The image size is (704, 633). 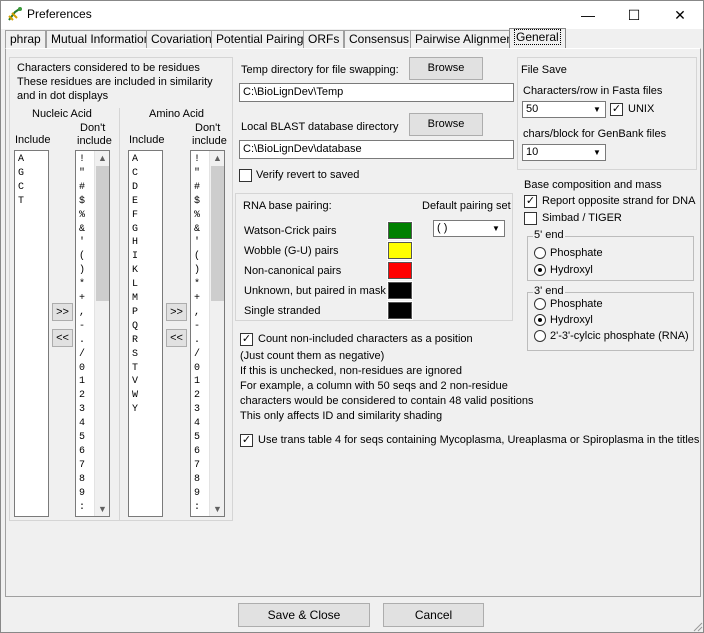 What do you see at coordinates (564, 152) in the screenshot?
I see `genbank-chars-select: 10 ▼` at bounding box center [564, 152].